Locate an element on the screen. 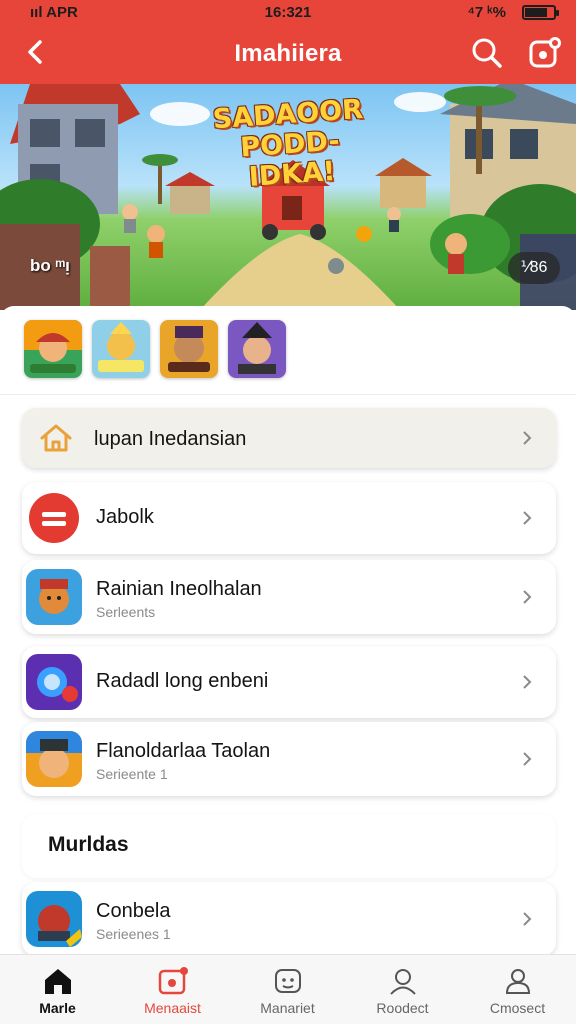 This screenshot has width=576, height=1024. face-icon is located at coordinates (288, 981).